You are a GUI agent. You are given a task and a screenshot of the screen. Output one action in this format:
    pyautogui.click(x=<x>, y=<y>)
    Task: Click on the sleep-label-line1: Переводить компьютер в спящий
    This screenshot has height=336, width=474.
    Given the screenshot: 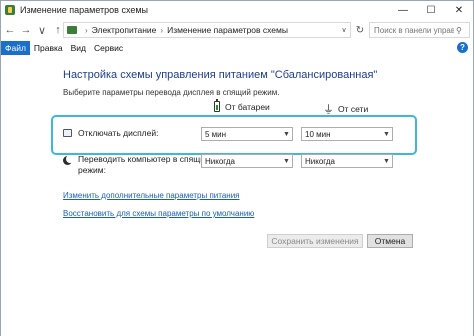 What is the action you would take?
    pyautogui.click(x=144, y=159)
    